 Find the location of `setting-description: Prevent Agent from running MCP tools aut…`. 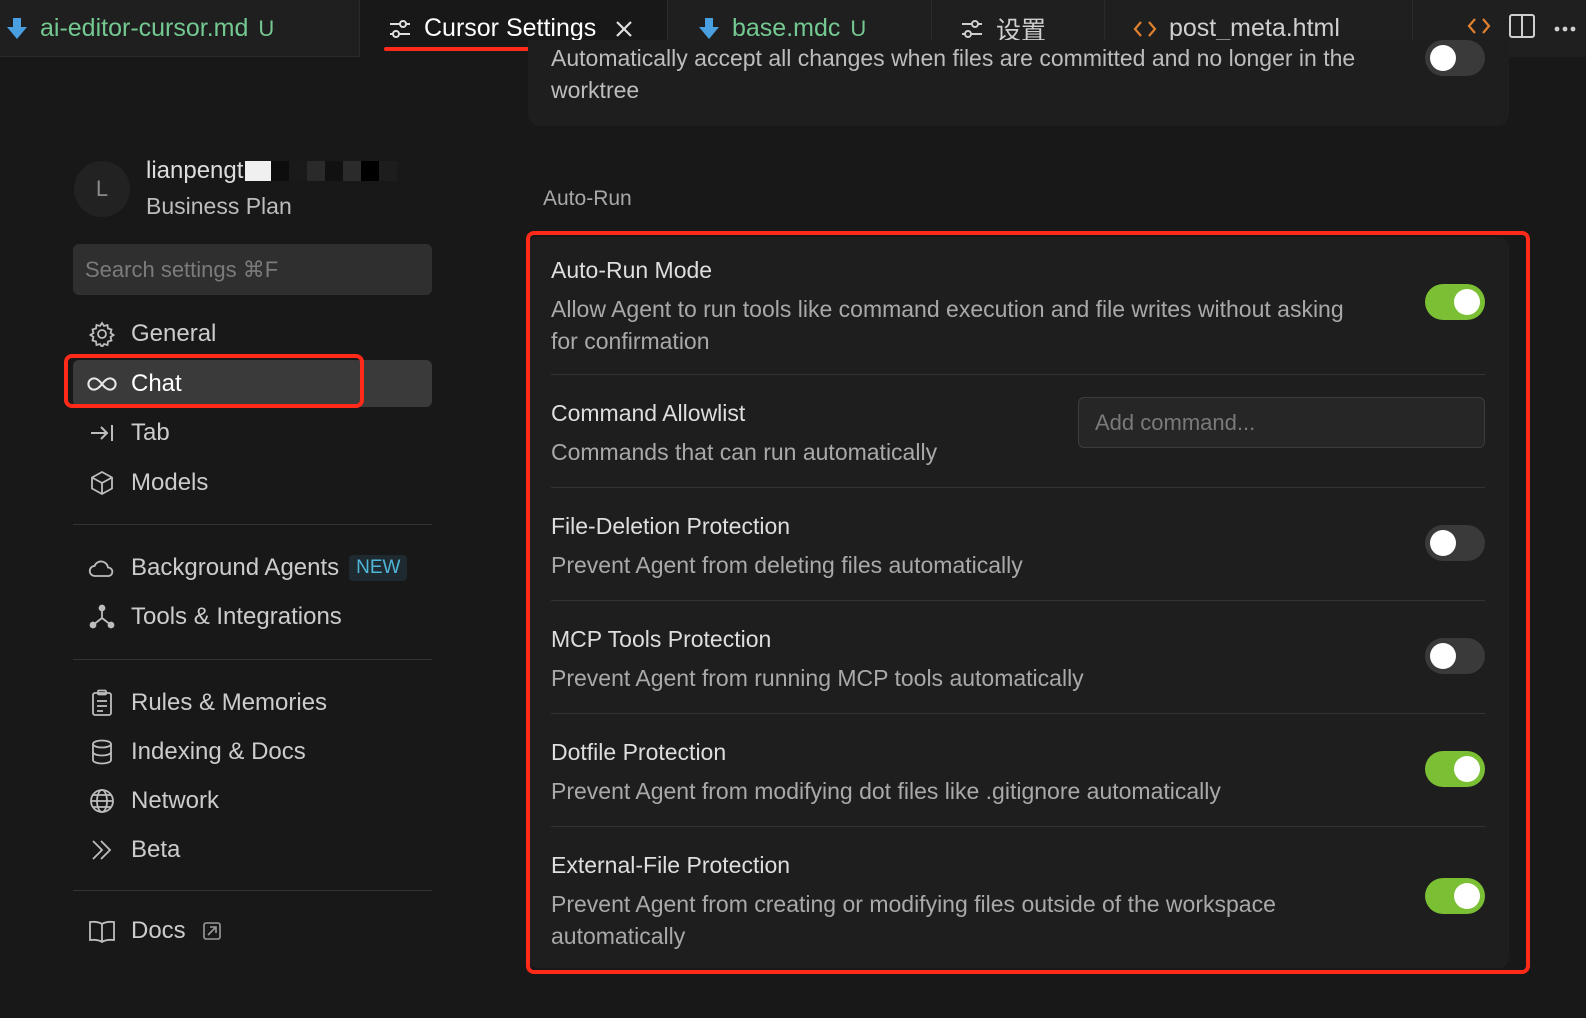

setting-description: Prevent Agent from running MCP tools aut… is located at coordinates (817, 678).